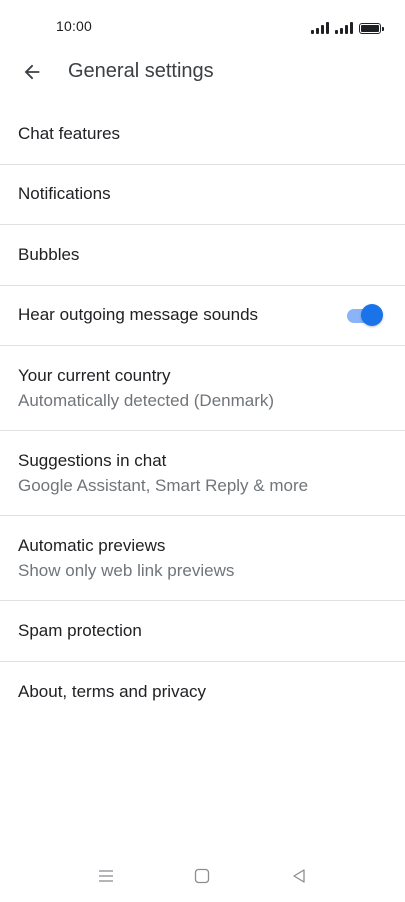 This screenshot has width=405, height=902. Describe the element at coordinates (49, 254) in the screenshot. I see `setting-title: Bubbles` at that location.